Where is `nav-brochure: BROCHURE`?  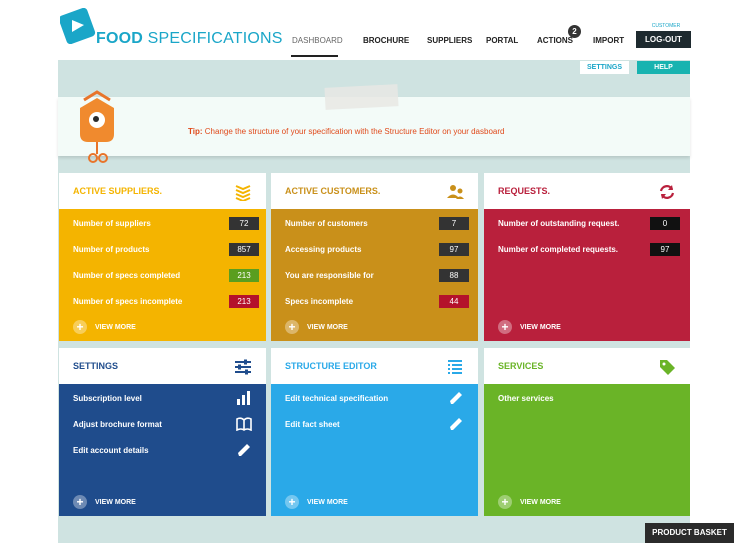 nav-brochure: BROCHURE is located at coordinates (386, 40).